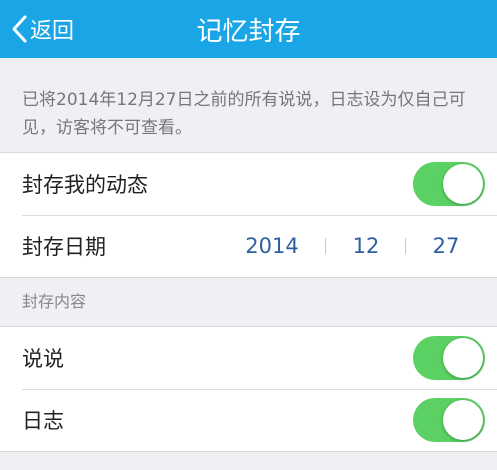 The image size is (497, 470). I want to click on content-item-label: 日志, so click(43, 421).